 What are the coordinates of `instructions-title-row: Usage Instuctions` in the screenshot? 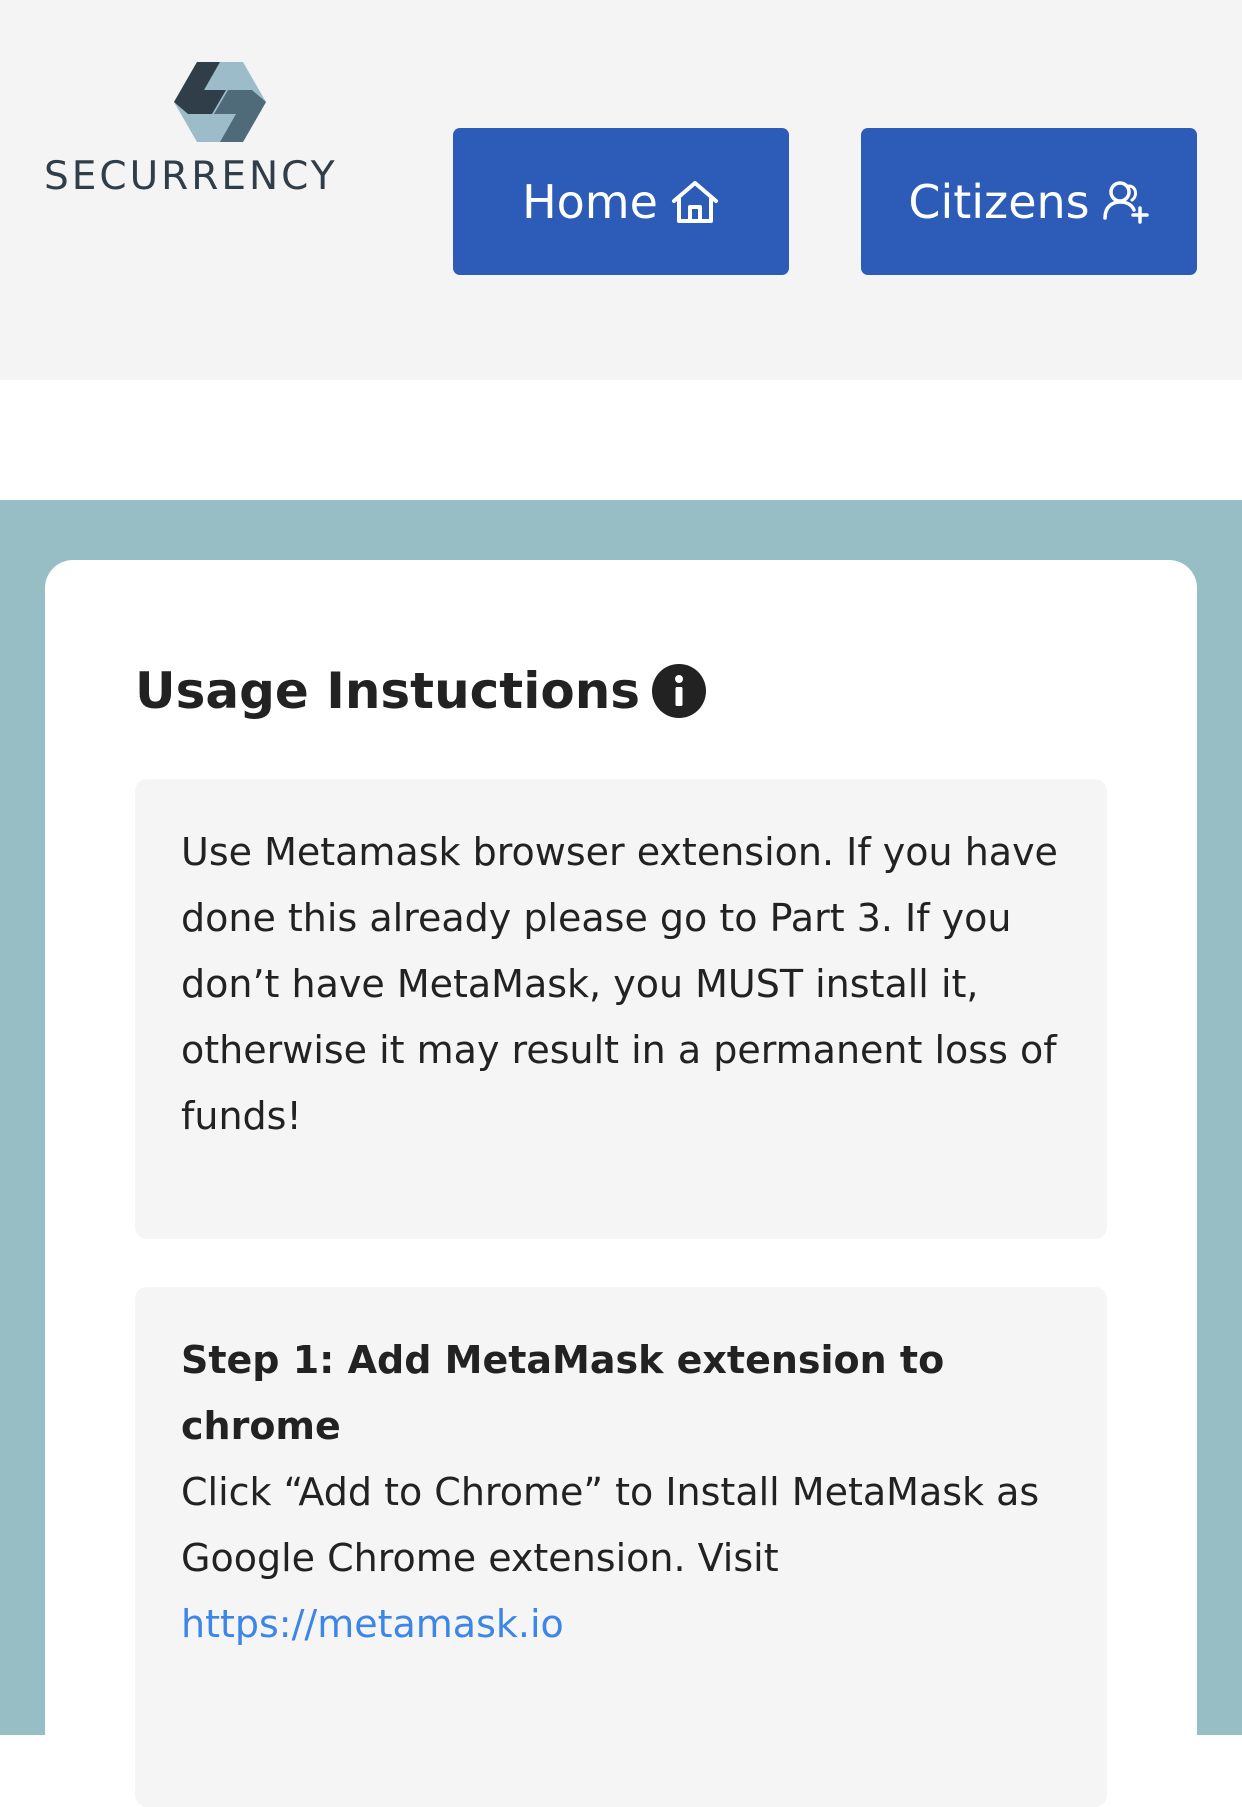 It's located at (421, 691).